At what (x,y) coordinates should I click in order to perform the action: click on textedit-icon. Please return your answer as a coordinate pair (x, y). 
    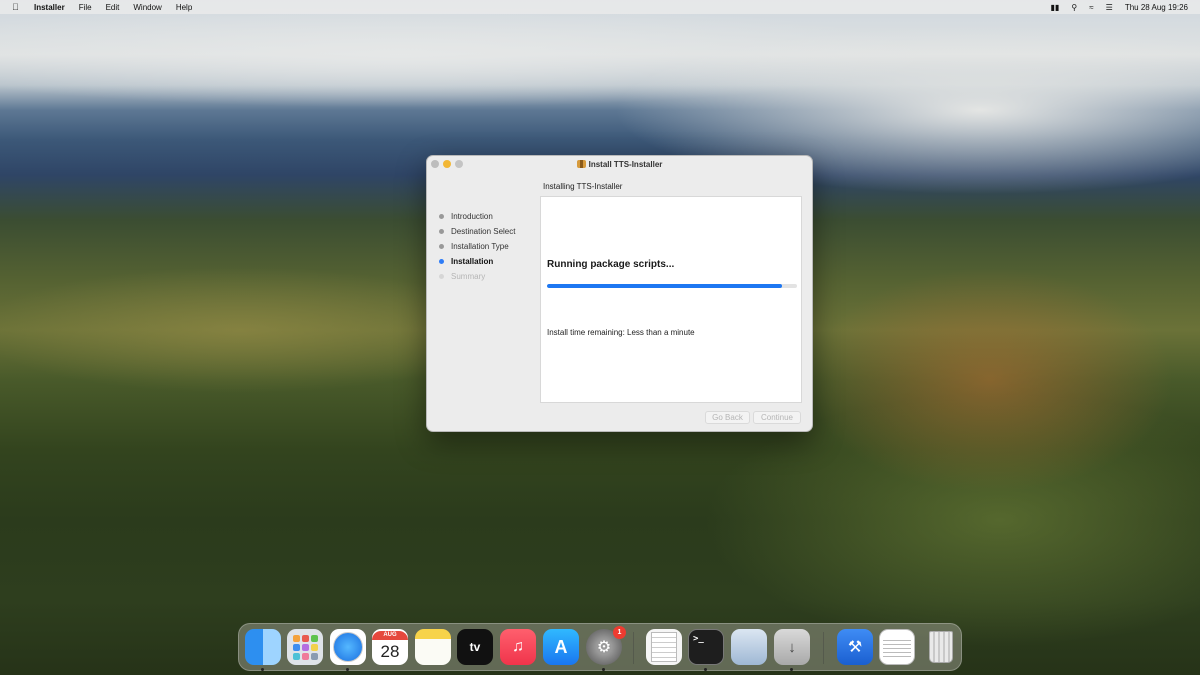
    Looking at the image, I should click on (664, 647).